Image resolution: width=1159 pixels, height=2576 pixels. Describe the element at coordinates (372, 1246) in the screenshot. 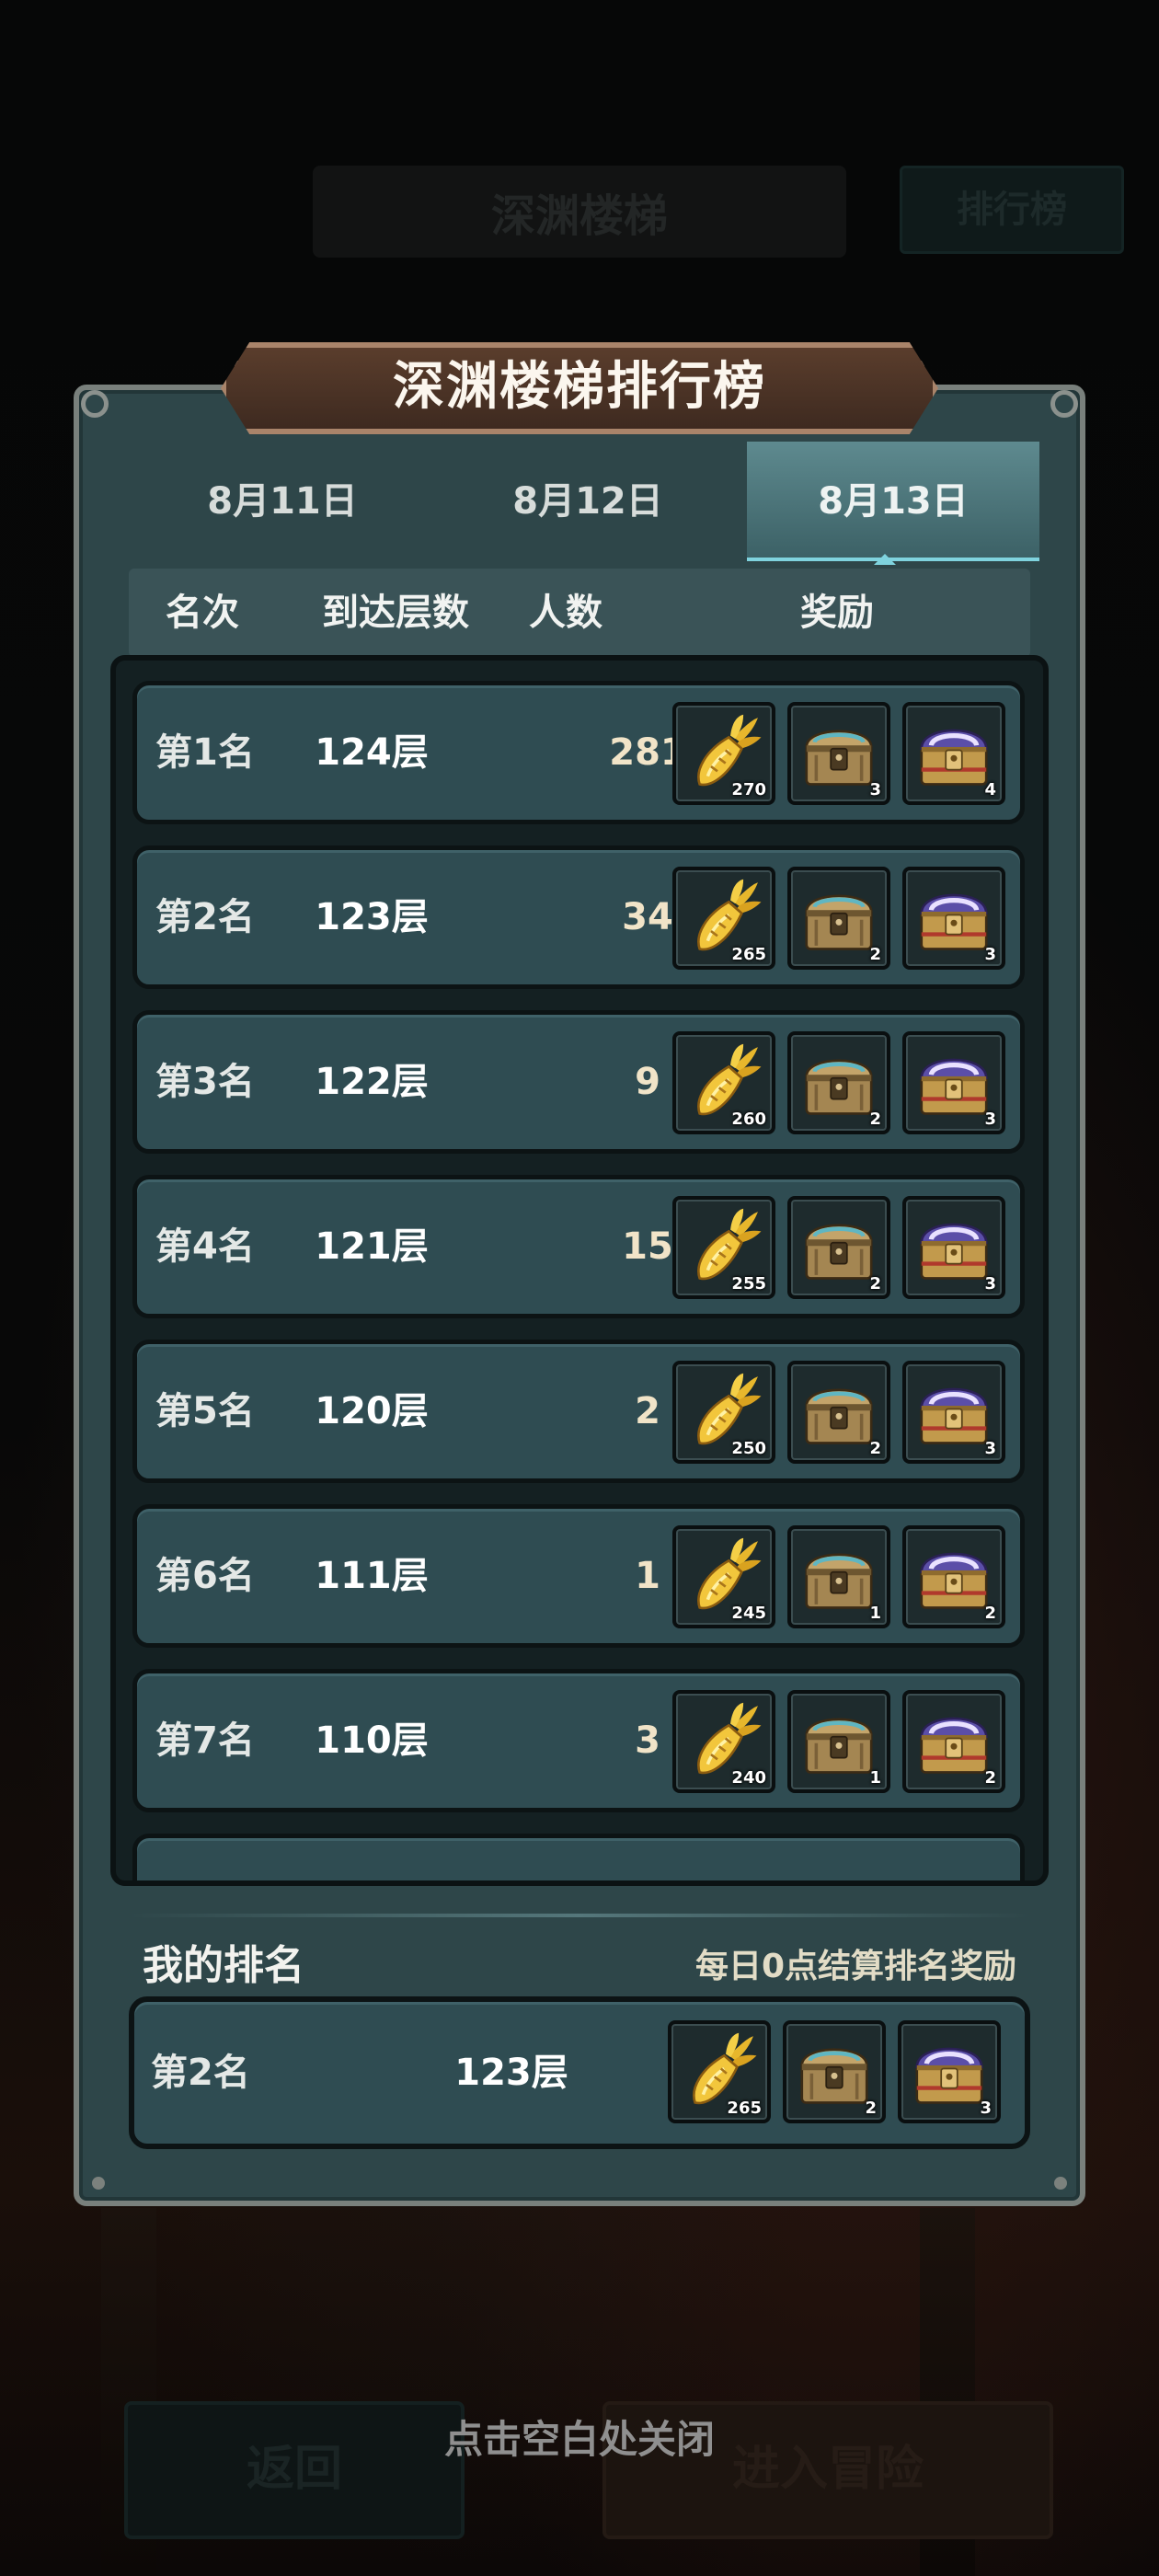

I see `floor-value: 121层` at that location.